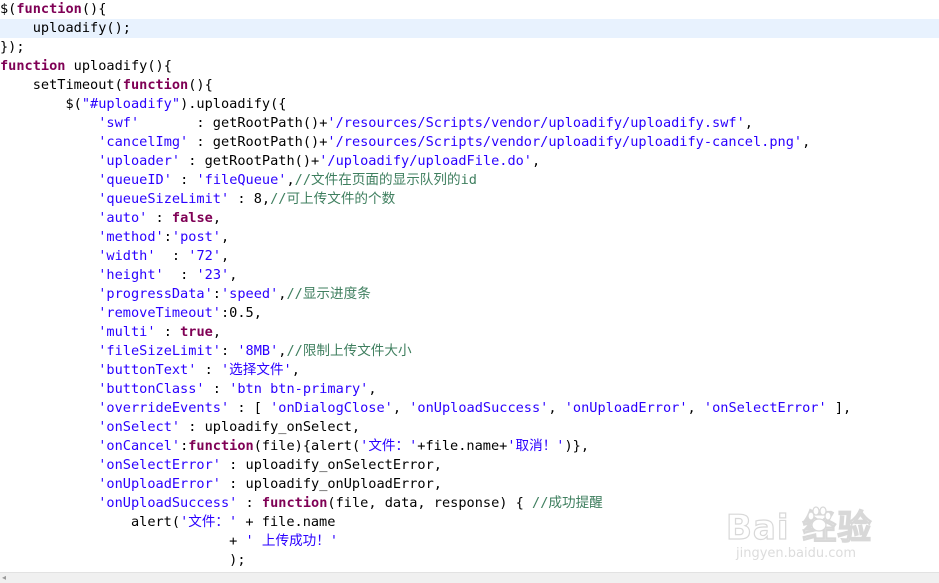 The height and width of the screenshot is (583, 939). What do you see at coordinates (469, 104) in the screenshot?
I see `code-line: $("#uploadify").uploadify({` at bounding box center [469, 104].